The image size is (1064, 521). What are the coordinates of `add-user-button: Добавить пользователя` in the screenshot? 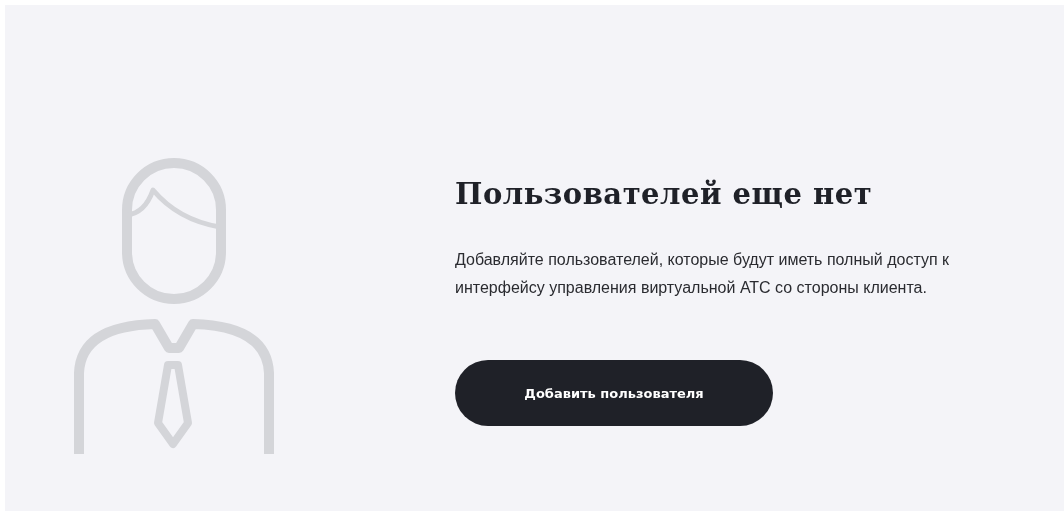 It's located at (614, 393).